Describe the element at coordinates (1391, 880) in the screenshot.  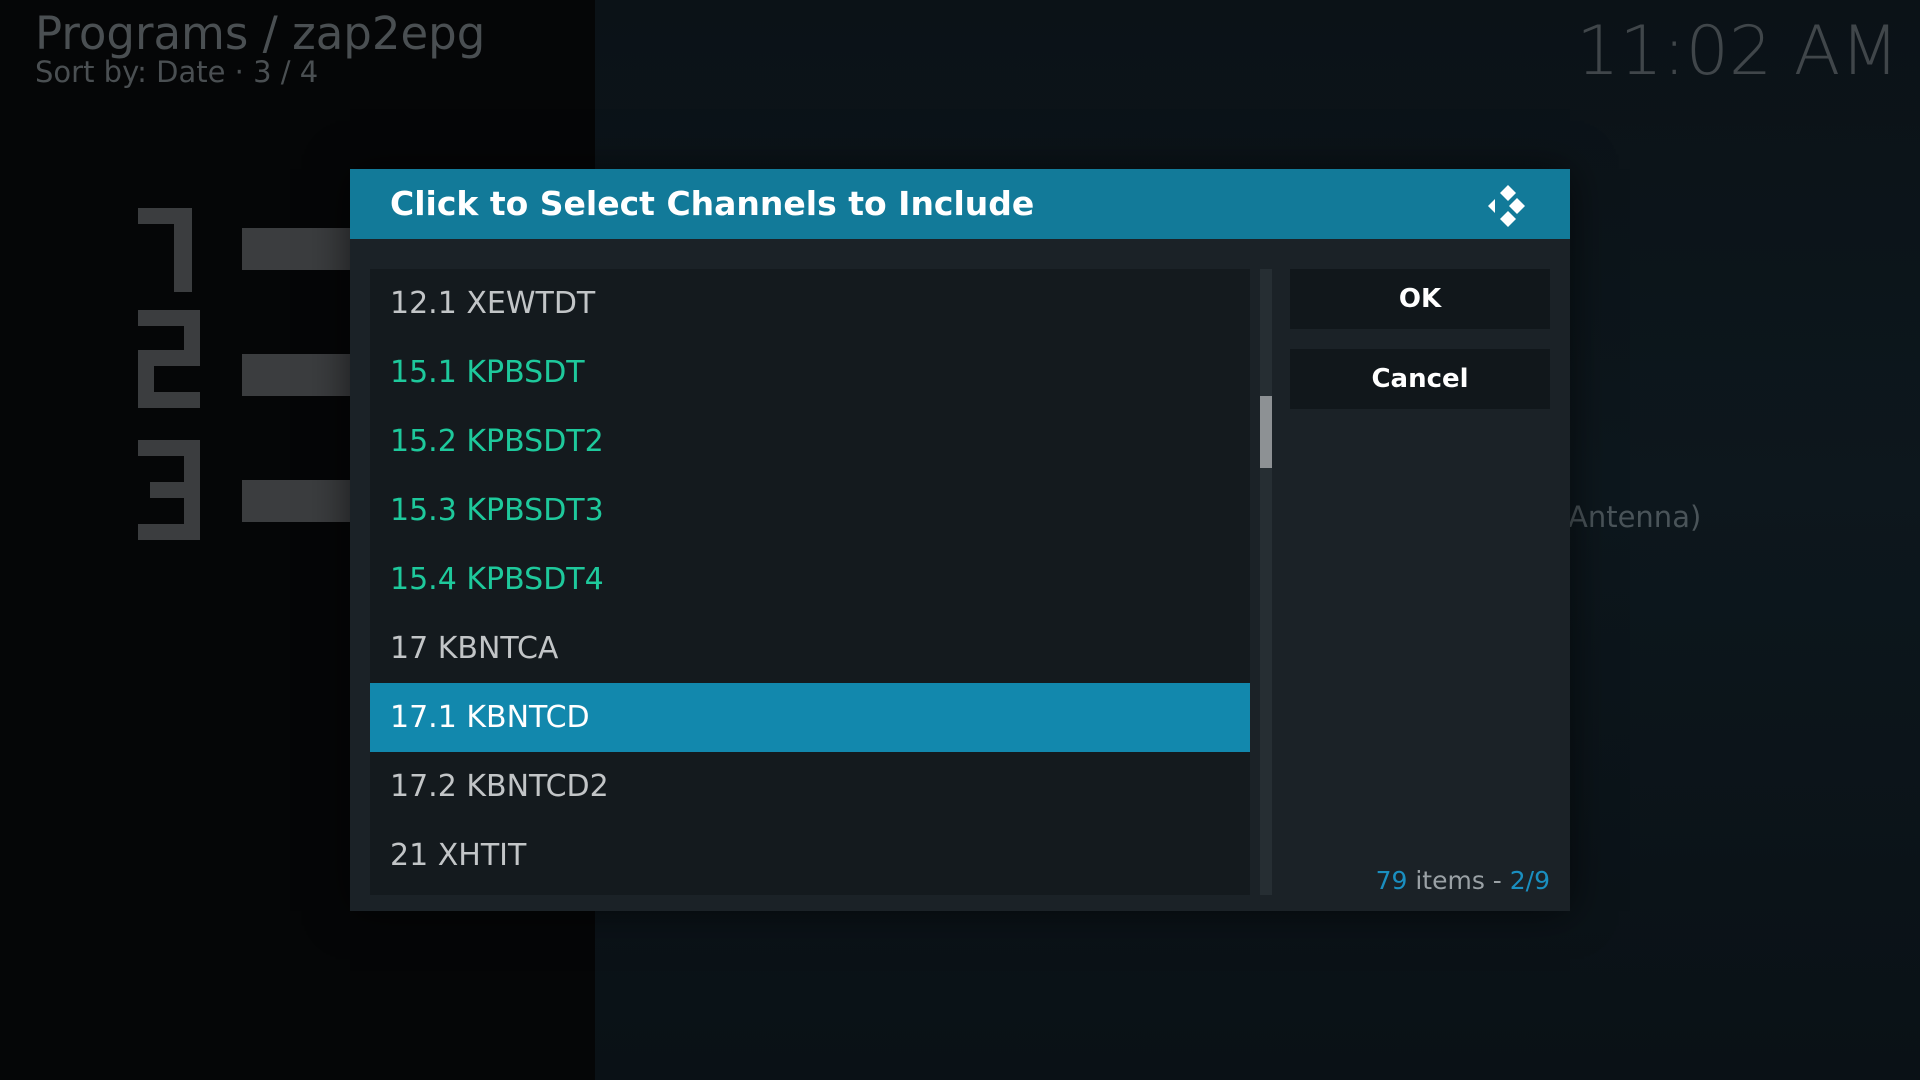
I see `item-count-number: 79` at that location.